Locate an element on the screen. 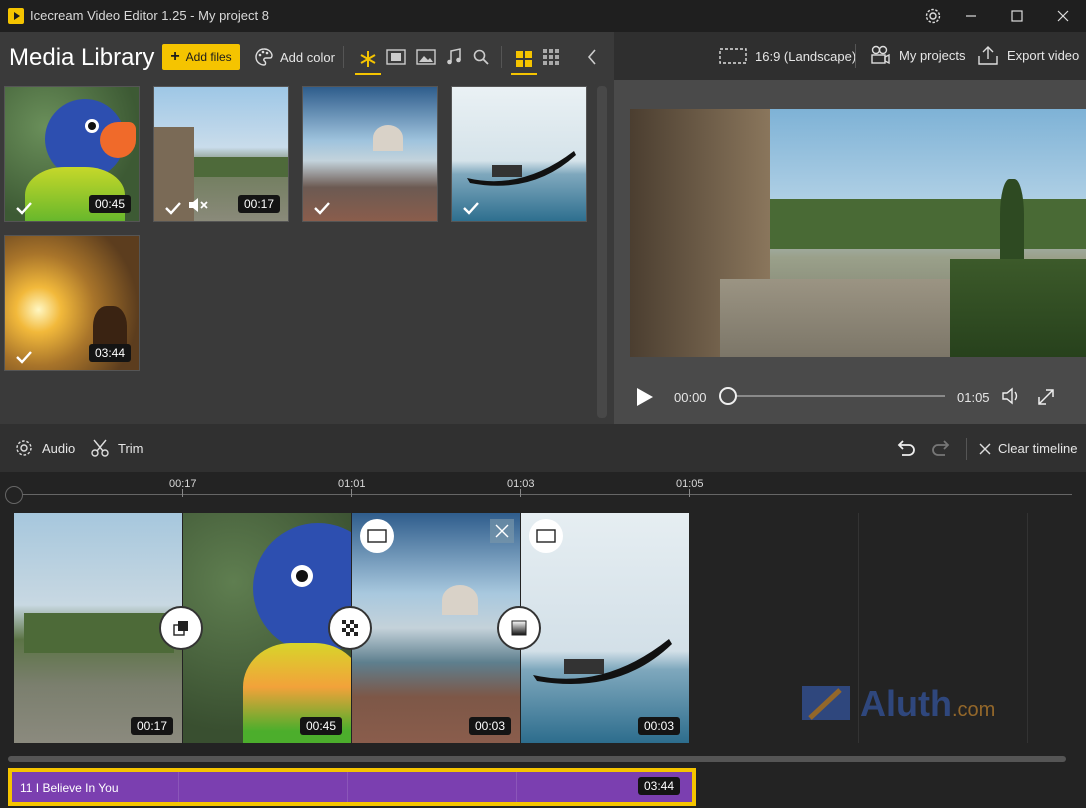  volume-button is located at coordinates (1011, 396).